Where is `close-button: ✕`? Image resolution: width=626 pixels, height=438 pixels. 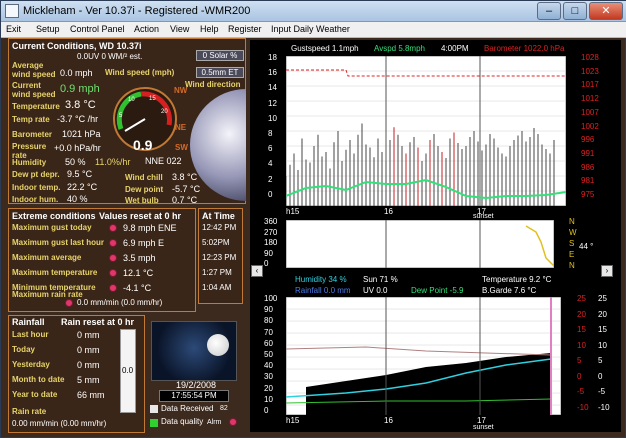 close-button: ✕ is located at coordinates (606, 11).